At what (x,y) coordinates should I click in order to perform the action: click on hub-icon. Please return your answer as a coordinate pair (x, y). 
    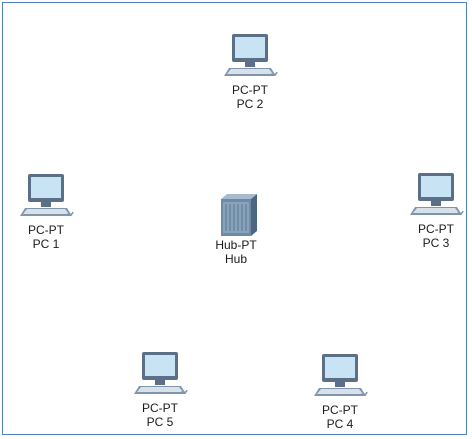
    Looking at the image, I should click on (239, 215).